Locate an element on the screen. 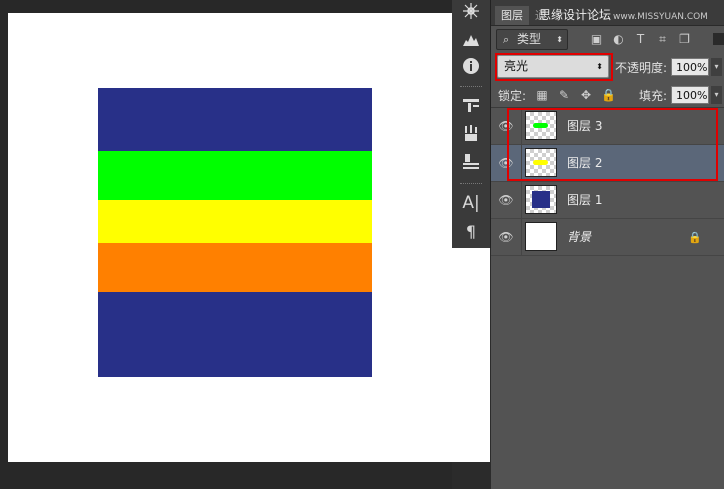 Image resolution: width=724 pixels, height=489 pixels. blend-row: 亮光 ⬍ 不透明度: 100% ▾ is located at coordinates (607, 67).